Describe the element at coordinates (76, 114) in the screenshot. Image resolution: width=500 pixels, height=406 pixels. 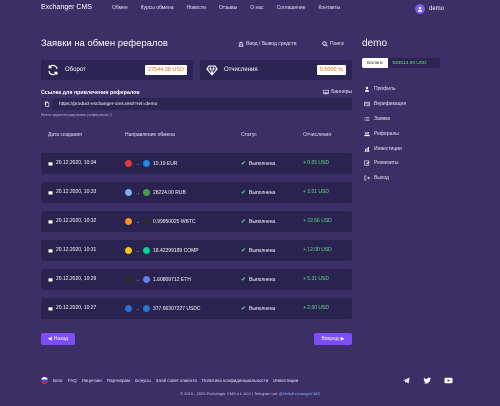
I see `ref-count-note: Всего зарегистрировано рефералов 3` at that location.